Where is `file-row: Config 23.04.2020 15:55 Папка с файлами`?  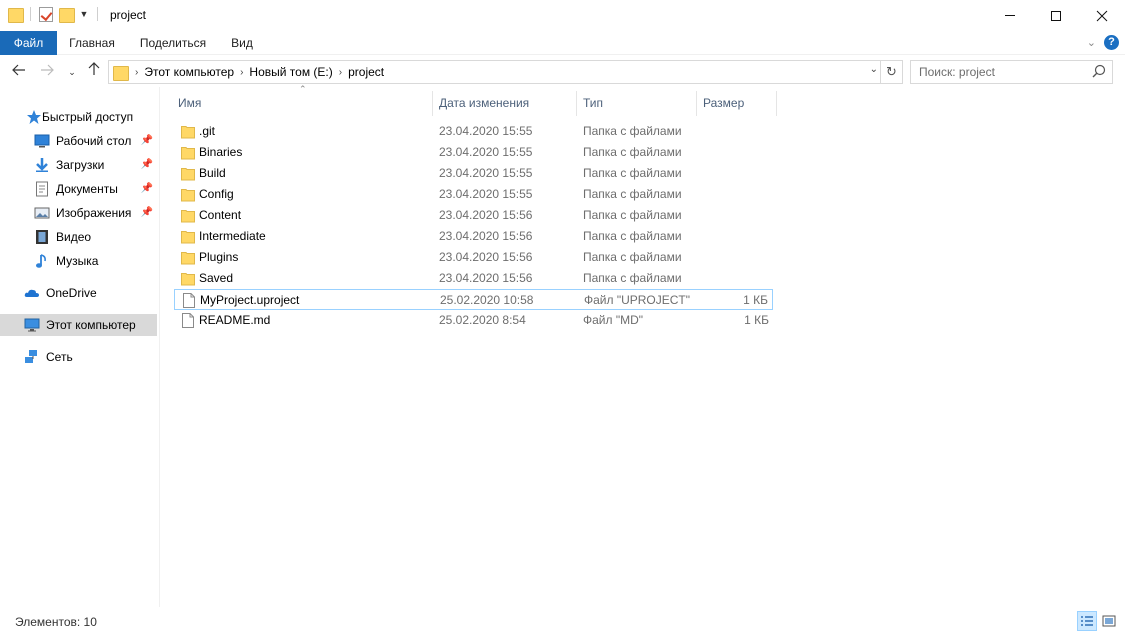 file-row: Config 23.04.2020 15:55 Папка с файлами is located at coordinates (473, 194).